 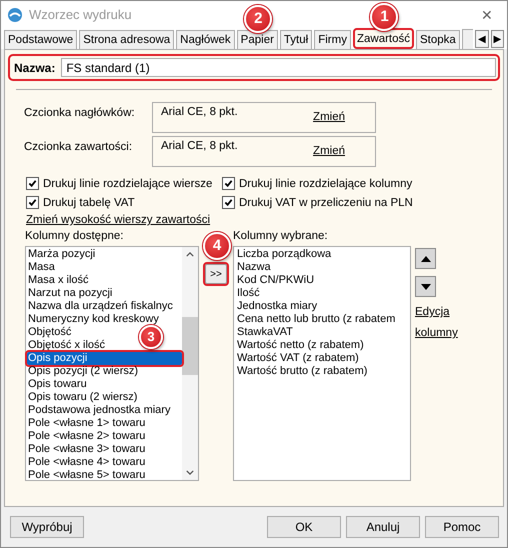 I want to click on edit-columns-link: kolumny, so click(x=436, y=333).